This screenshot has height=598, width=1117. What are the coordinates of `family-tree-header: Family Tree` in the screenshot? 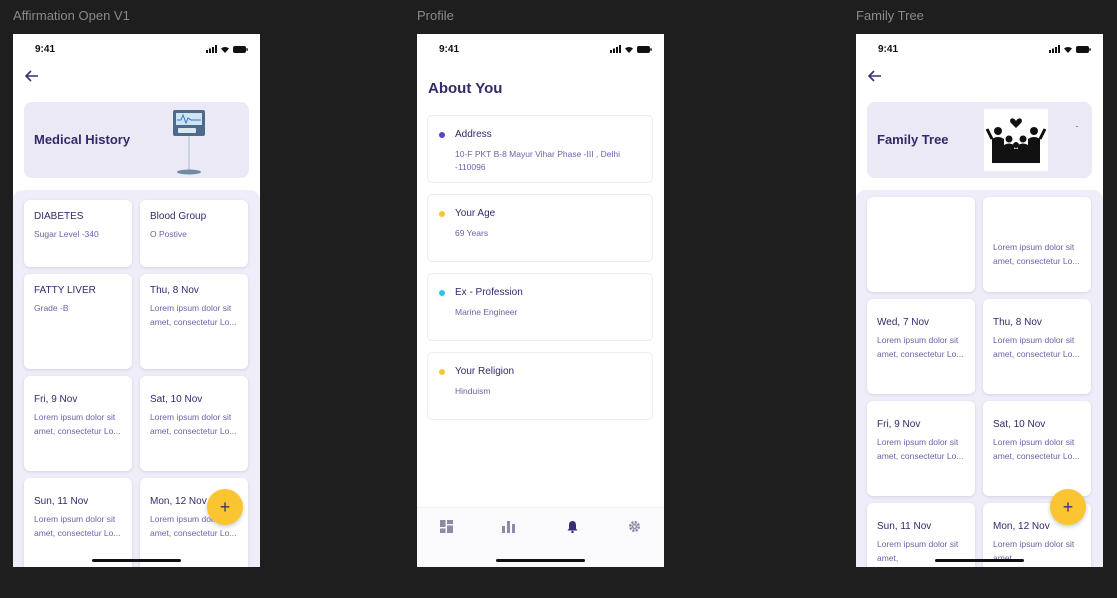 It's located at (979, 140).